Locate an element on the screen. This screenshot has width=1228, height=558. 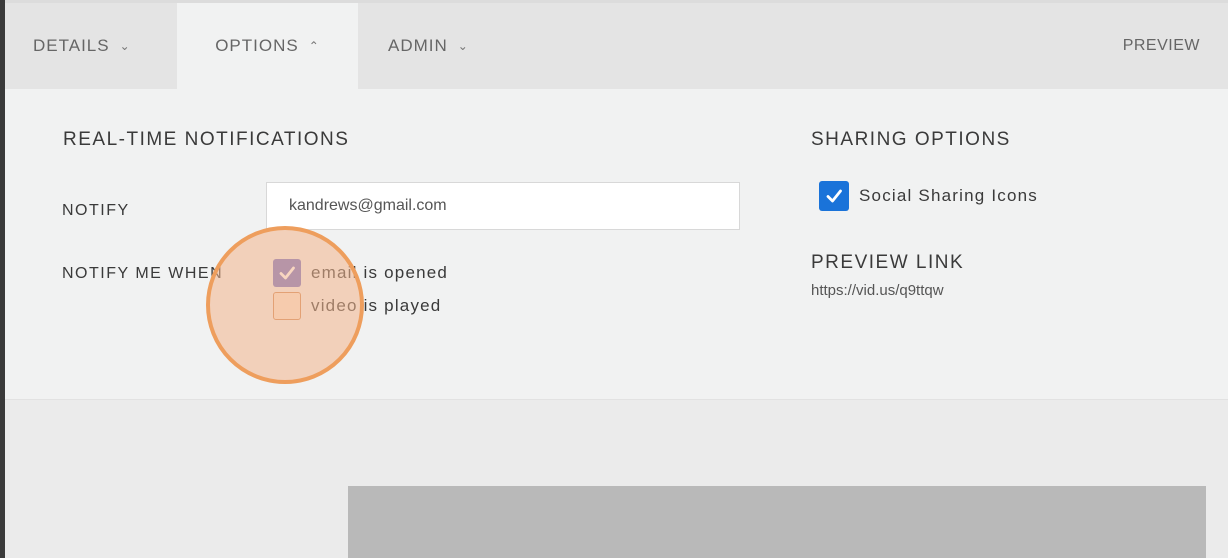
video-played-option: video is played is located at coordinates (357, 306).